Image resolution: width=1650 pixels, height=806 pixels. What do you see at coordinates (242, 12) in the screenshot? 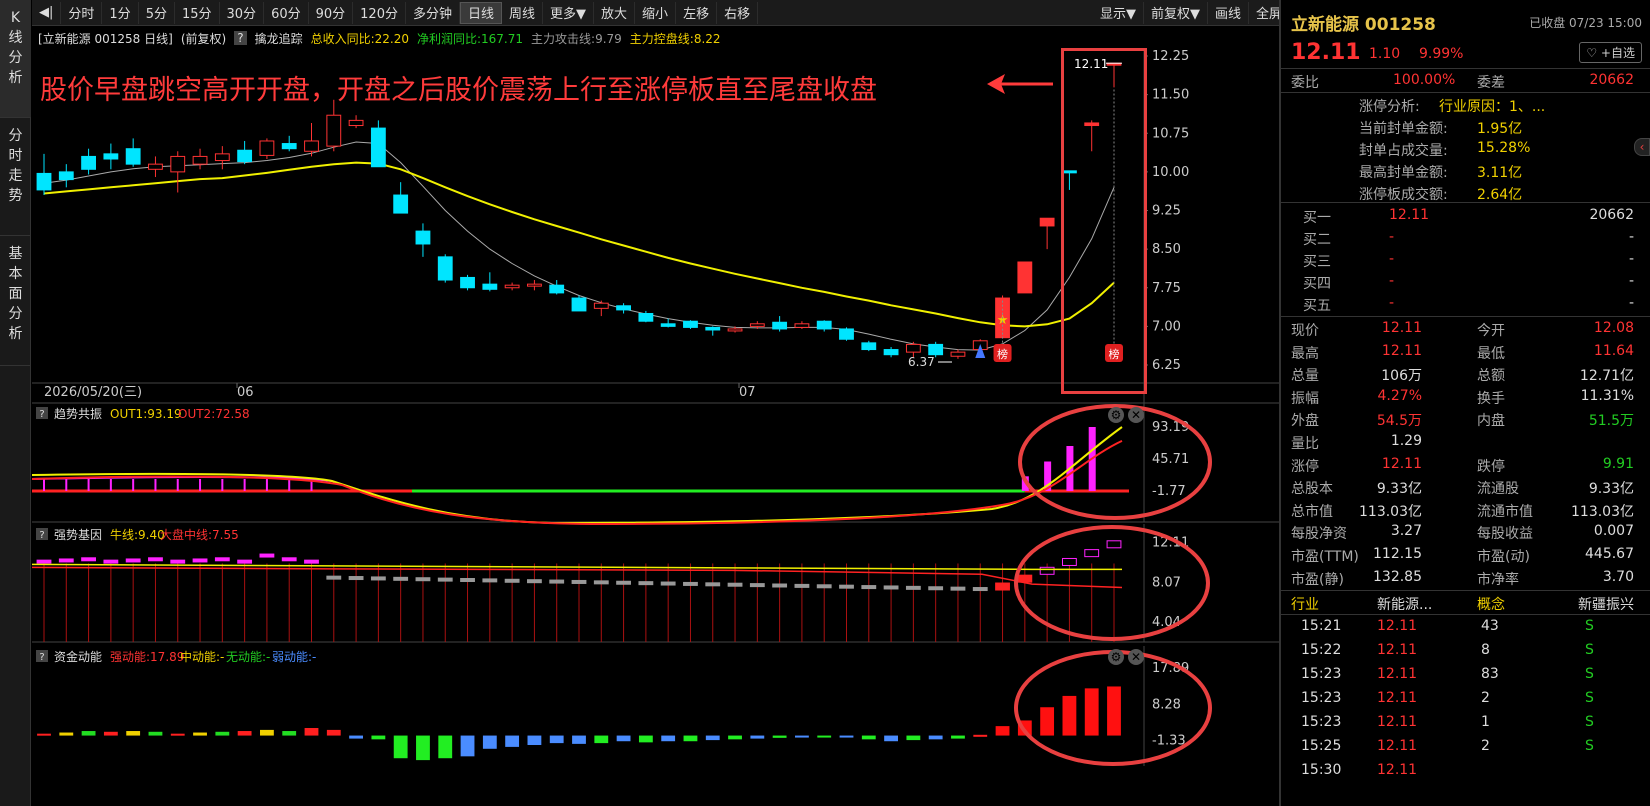
I see `period-30min: 30分` at bounding box center [242, 12].